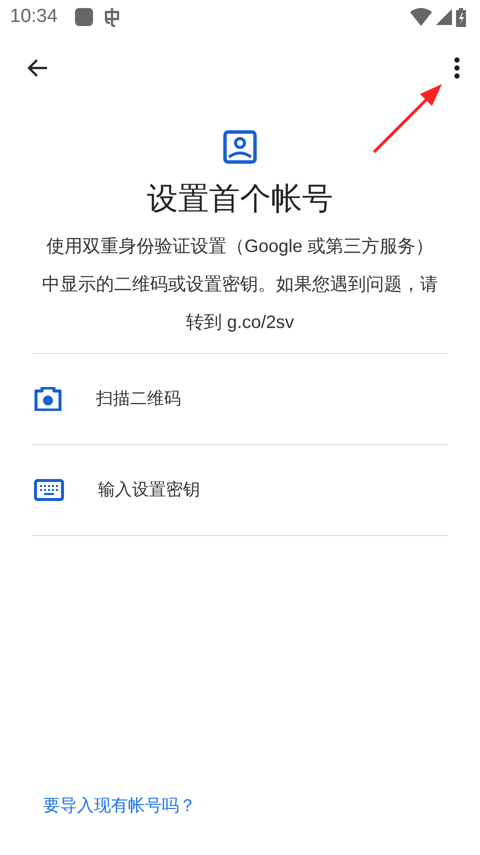  I want to click on notification-square-icon, so click(84, 17).